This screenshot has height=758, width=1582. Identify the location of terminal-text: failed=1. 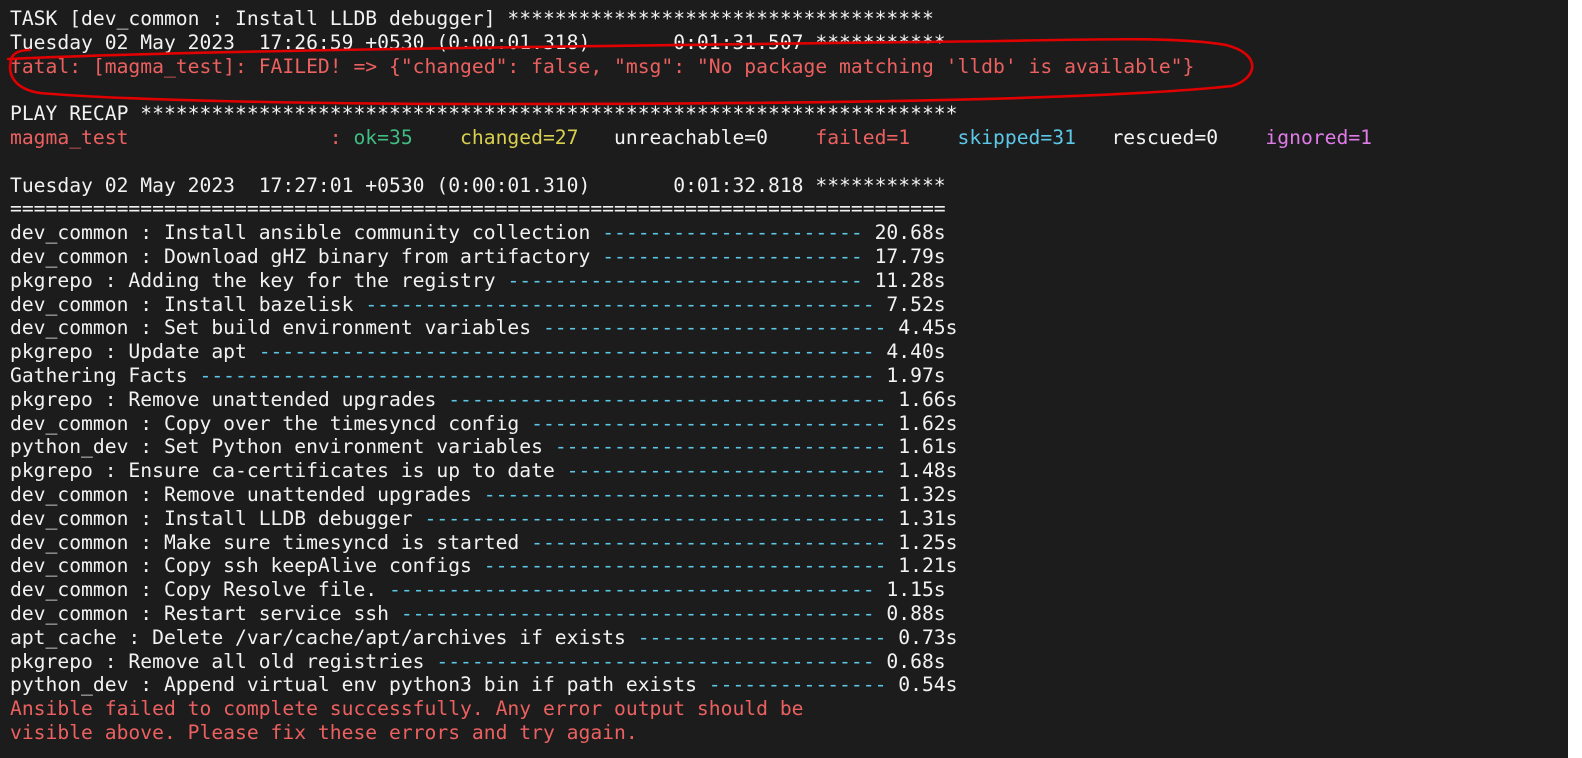
(874, 137).